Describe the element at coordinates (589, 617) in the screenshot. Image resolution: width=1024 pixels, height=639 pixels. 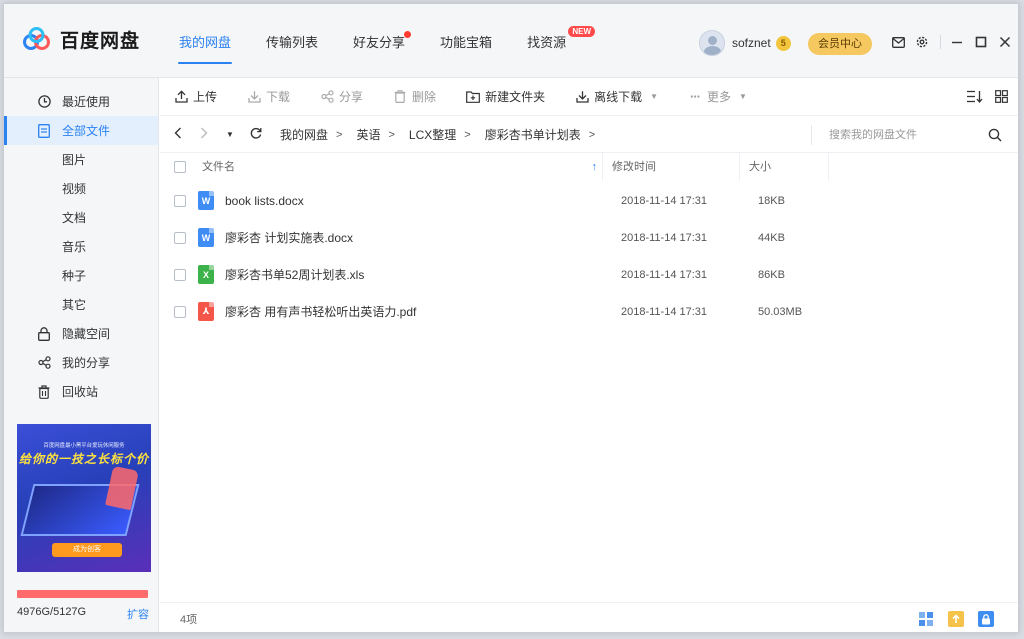
I see `status-bar: 4项` at that location.